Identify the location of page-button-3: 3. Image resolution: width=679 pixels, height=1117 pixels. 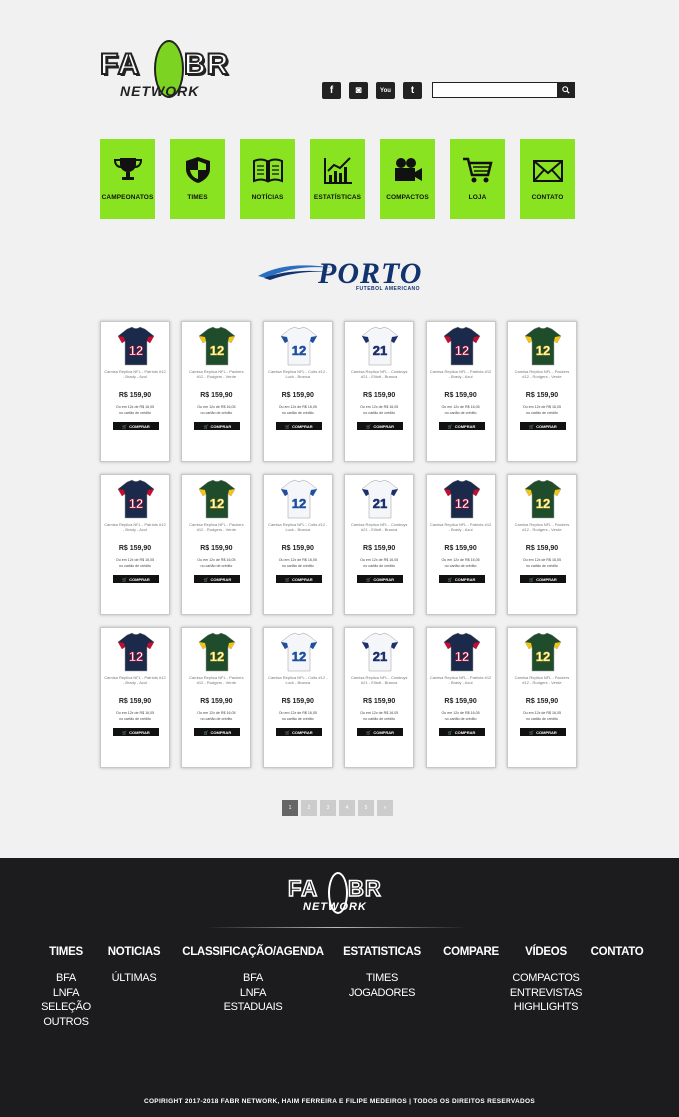
(328, 808).